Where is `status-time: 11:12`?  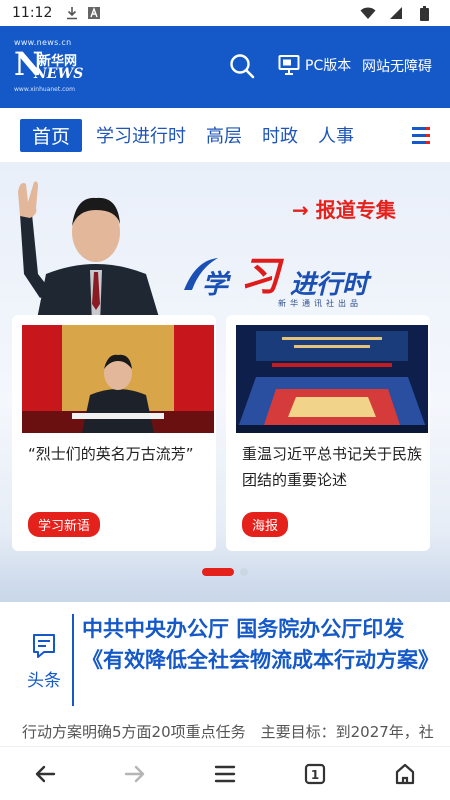 status-time: 11:12 is located at coordinates (32, 13).